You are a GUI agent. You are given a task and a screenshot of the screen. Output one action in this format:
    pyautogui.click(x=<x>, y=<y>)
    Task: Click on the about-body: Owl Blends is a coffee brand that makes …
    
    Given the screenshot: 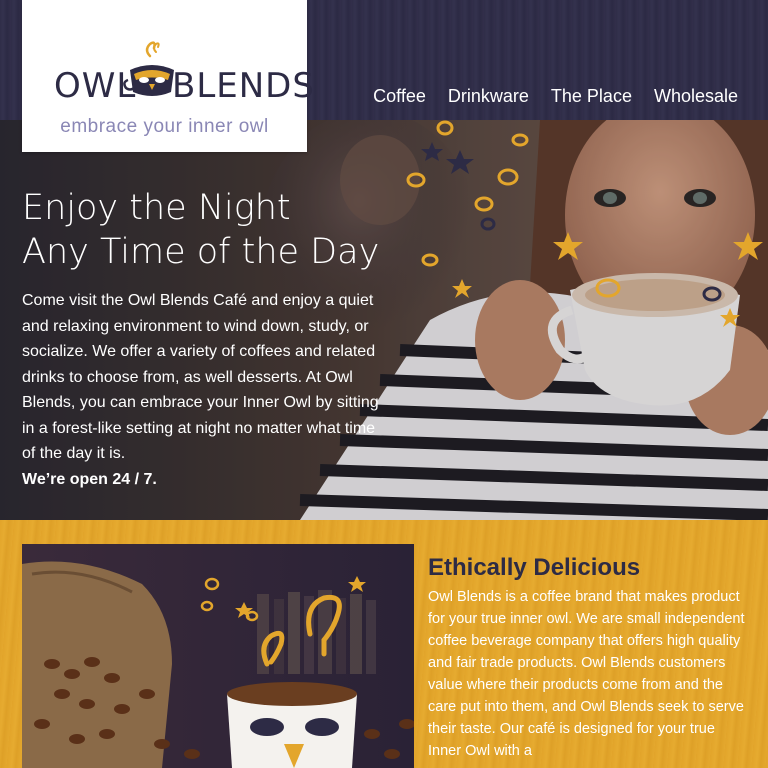 What is the action you would take?
    pyautogui.click(x=586, y=674)
    